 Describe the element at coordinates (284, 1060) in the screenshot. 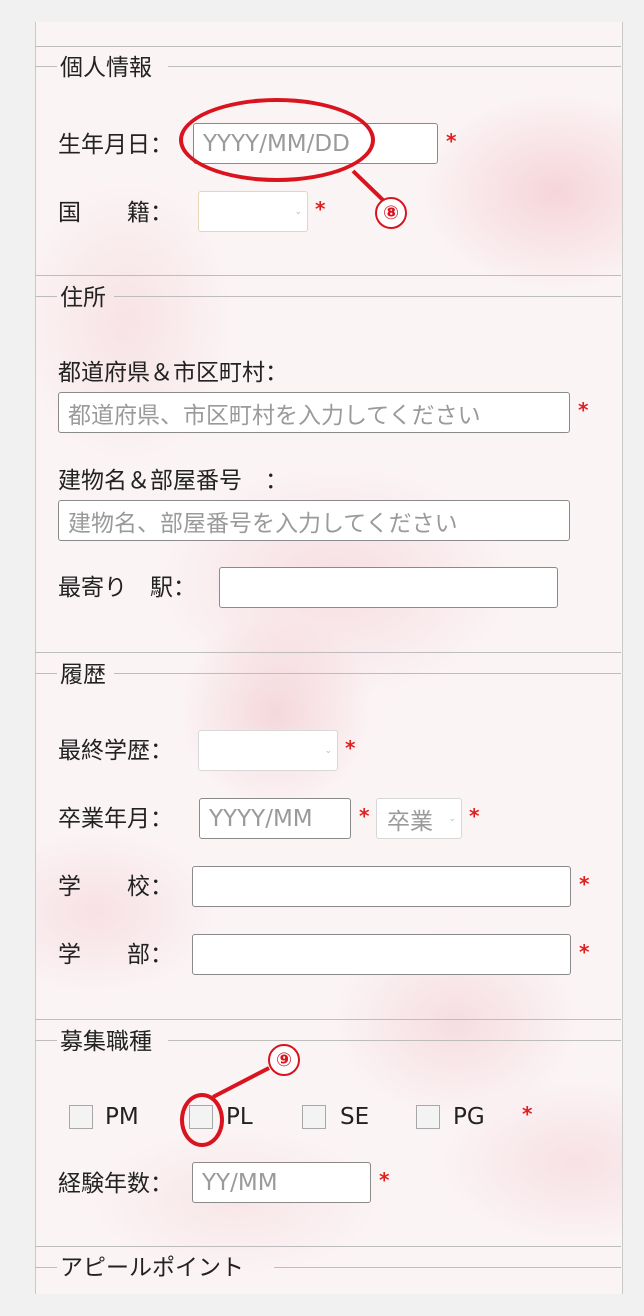

I see `annotation-number-9: ⑨` at that location.